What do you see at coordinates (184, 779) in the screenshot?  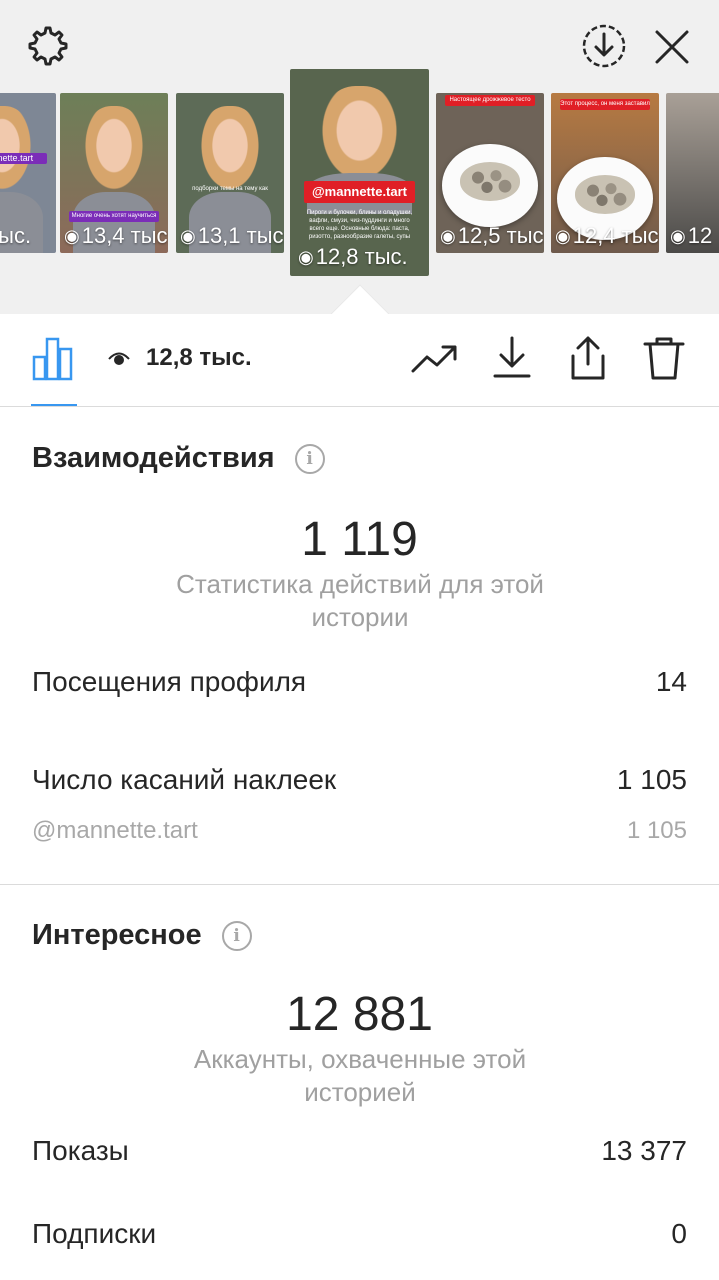 I see `stat-label: Число касаний наклеек` at bounding box center [184, 779].